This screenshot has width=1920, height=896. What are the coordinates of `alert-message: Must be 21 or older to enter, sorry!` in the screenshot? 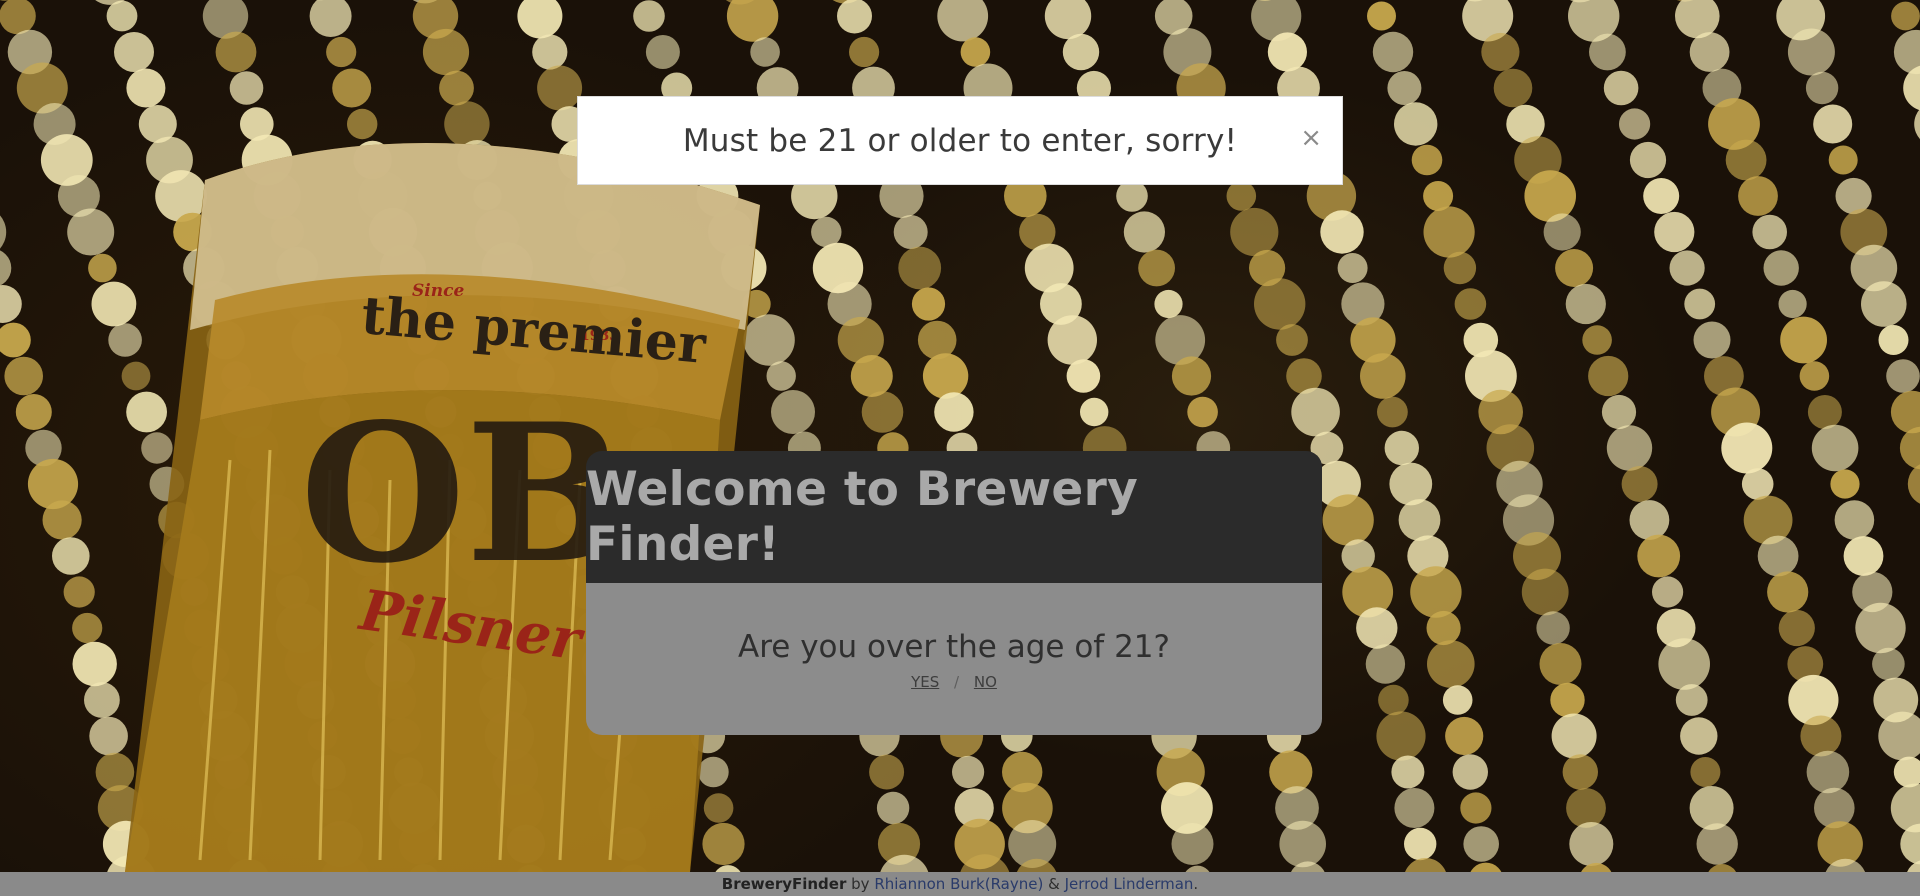 It's located at (960, 140).